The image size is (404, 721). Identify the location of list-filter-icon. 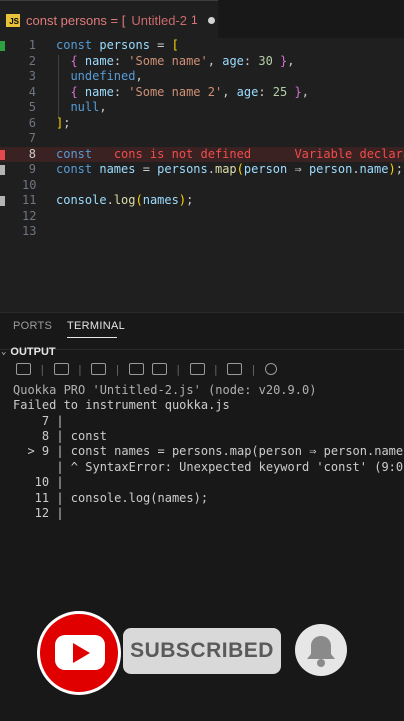
(99, 369).